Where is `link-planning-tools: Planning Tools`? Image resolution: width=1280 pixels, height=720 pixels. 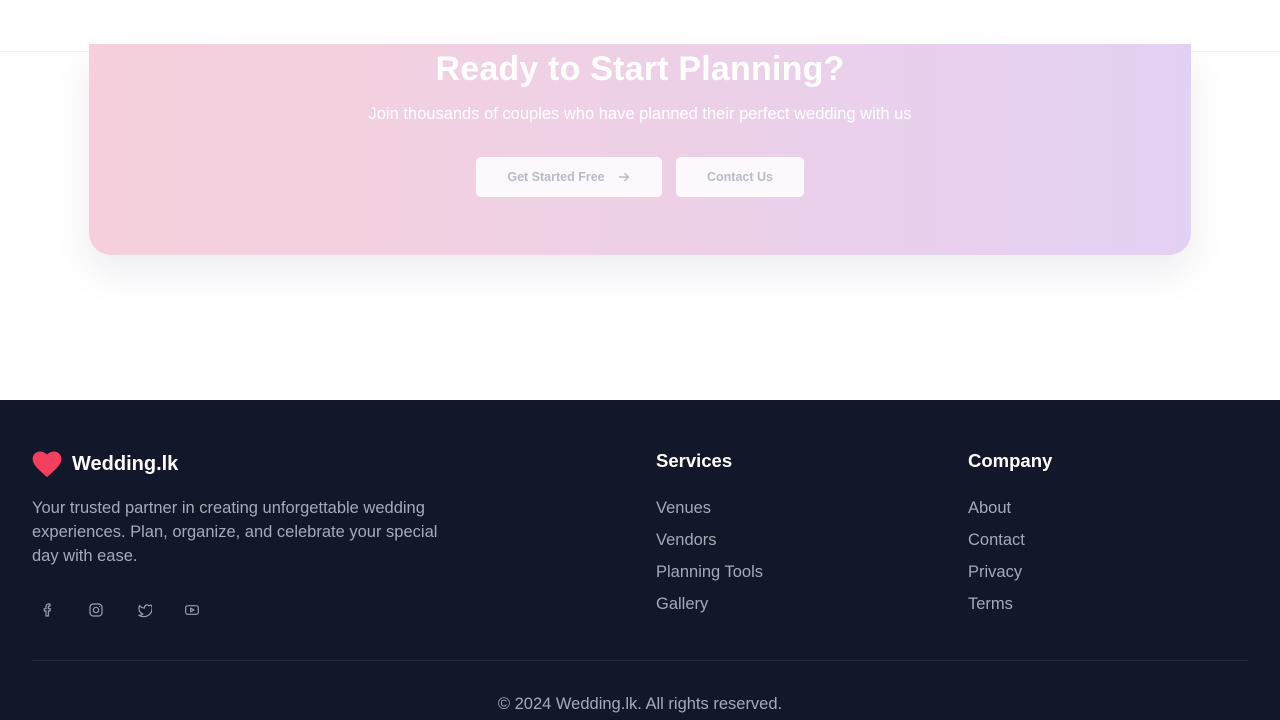
link-planning-tools: Planning Tools is located at coordinates (709, 572).